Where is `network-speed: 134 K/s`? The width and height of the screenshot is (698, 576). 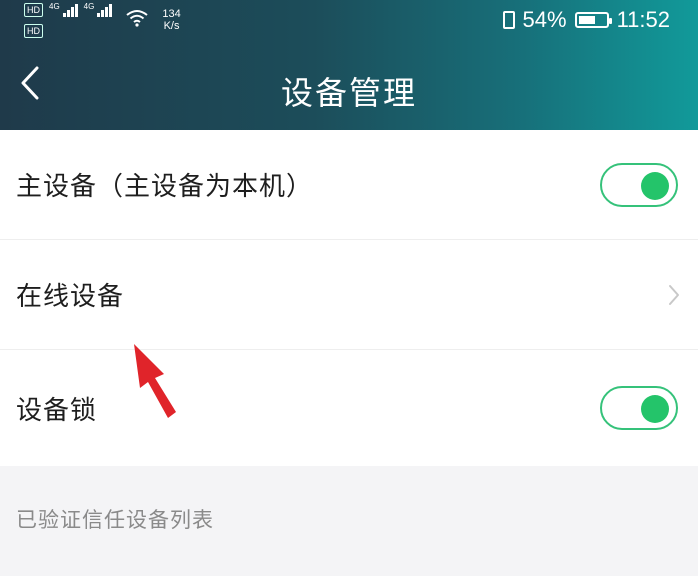
network-speed: 134 K/s is located at coordinates (171, 20).